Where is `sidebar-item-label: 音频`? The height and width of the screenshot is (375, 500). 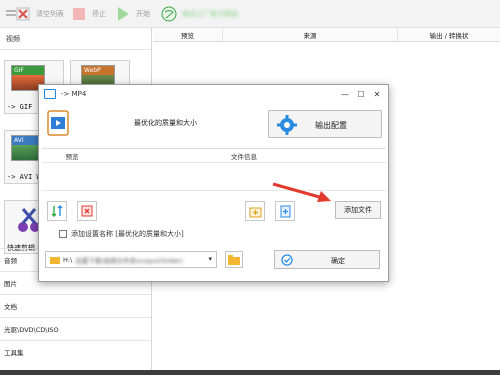 sidebar-item-label: 音频 is located at coordinates (10, 261).